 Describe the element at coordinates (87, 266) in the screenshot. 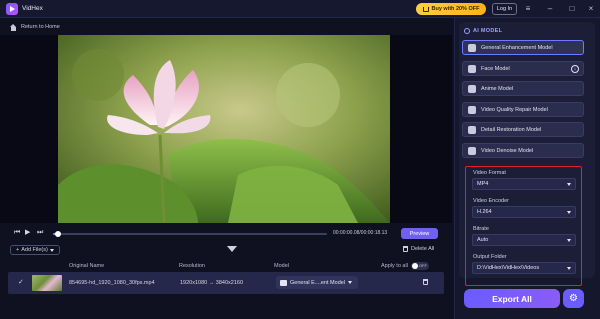

I see `header-name: Original Name` at that location.